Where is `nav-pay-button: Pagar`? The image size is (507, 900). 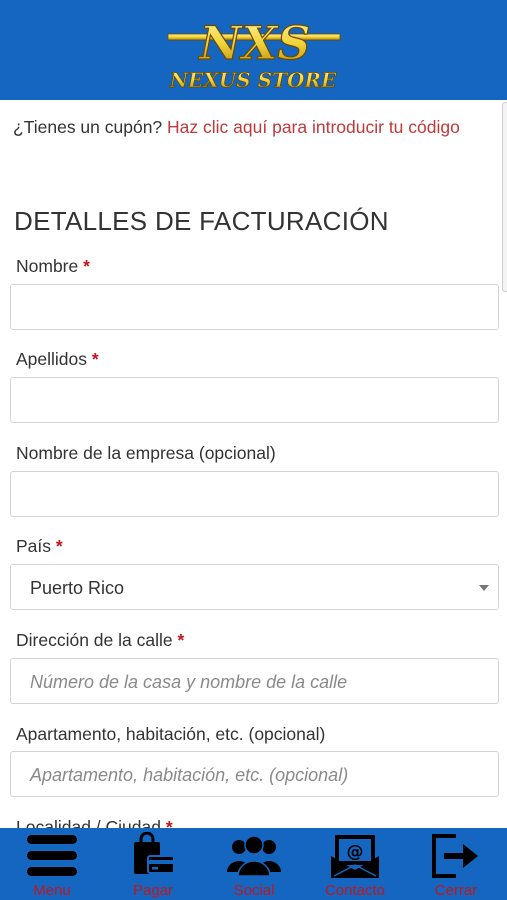
nav-pay-button: Pagar is located at coordinates (153, 864).